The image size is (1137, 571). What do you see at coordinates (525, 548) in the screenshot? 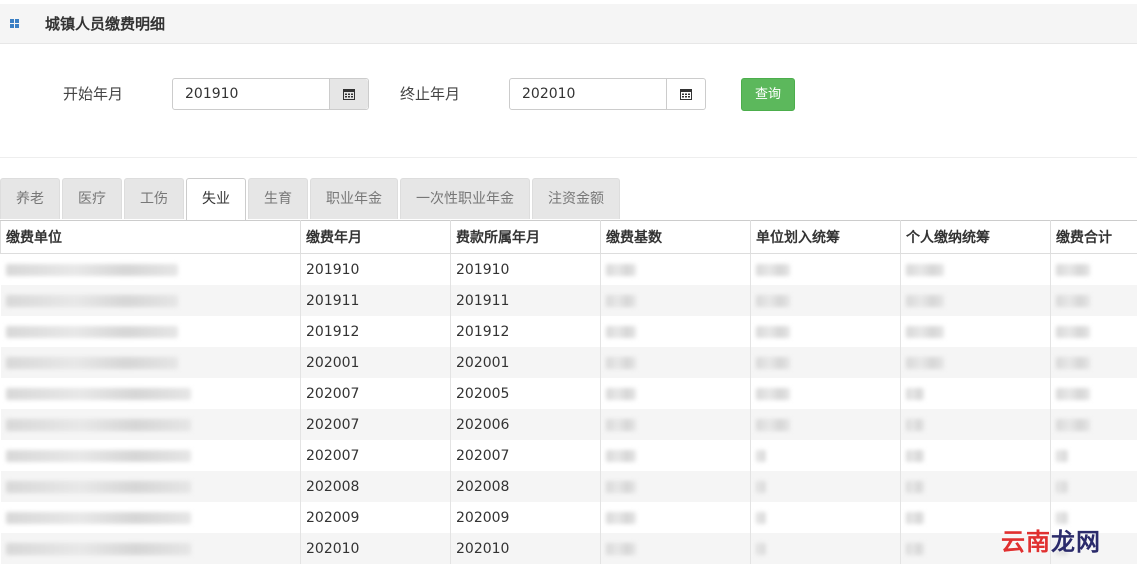
I see `table-cell: 202010` at bounding box center [525, 548].